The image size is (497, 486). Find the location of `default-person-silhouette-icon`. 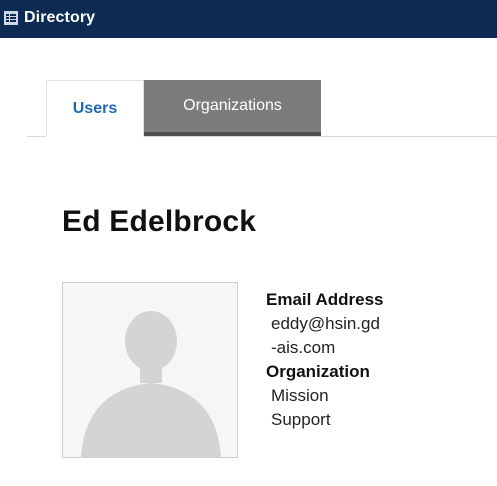

default-person-silhouette-icon is located at coordinates (151, 384).